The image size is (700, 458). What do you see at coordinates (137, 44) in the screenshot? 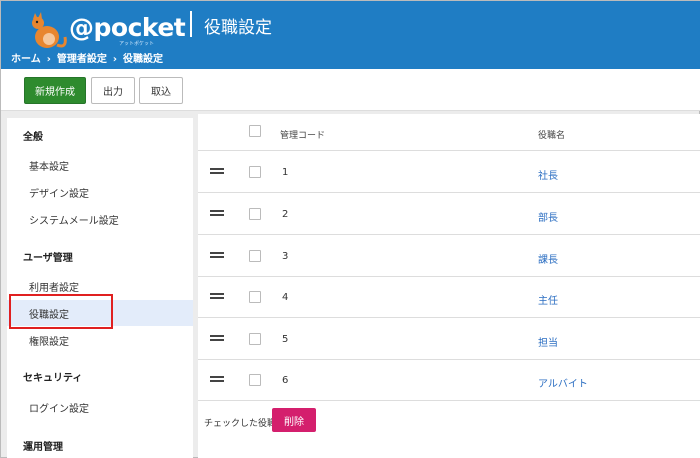
I see `logo-subtext: アットポケット` at bounding box center [137, 44].